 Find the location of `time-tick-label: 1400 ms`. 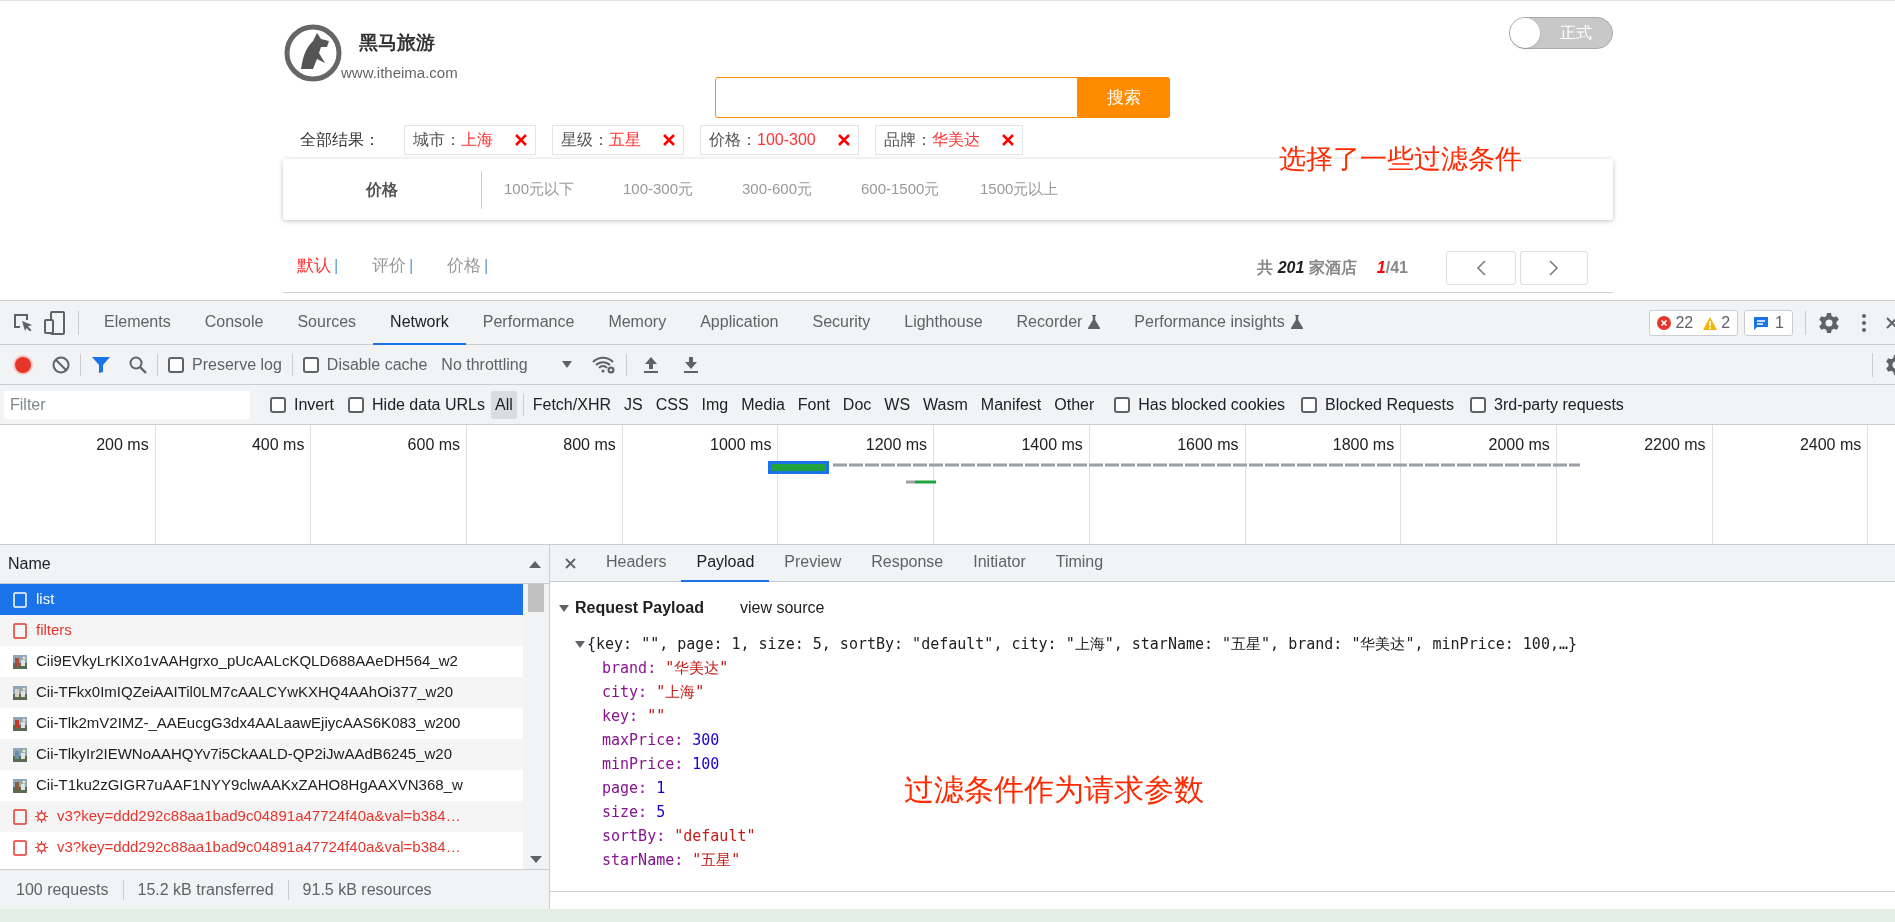

time-tick-label: 1400 ms is located at coordinates (1052, 444).